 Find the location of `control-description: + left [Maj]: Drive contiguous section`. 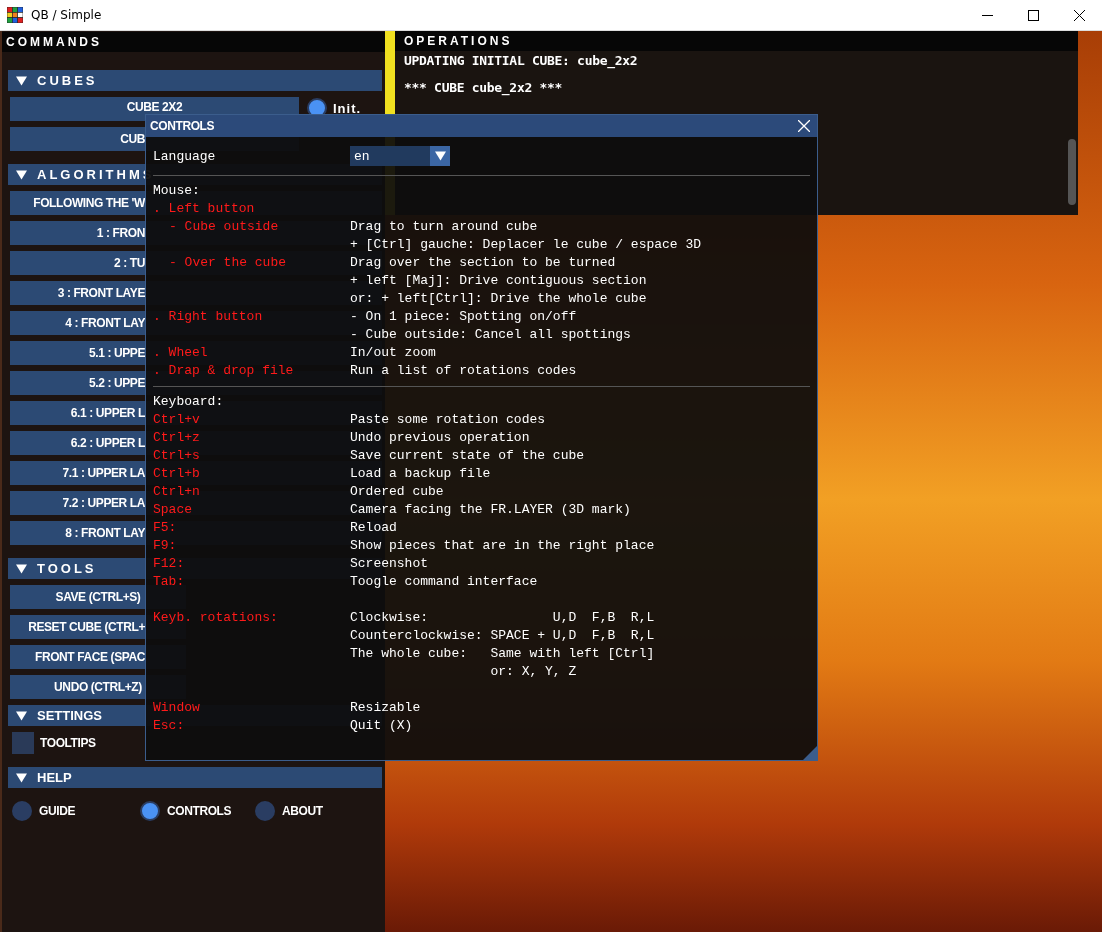

control-description: + left [Maj]: Drive contiguous section is located at coordinates (499, 281).